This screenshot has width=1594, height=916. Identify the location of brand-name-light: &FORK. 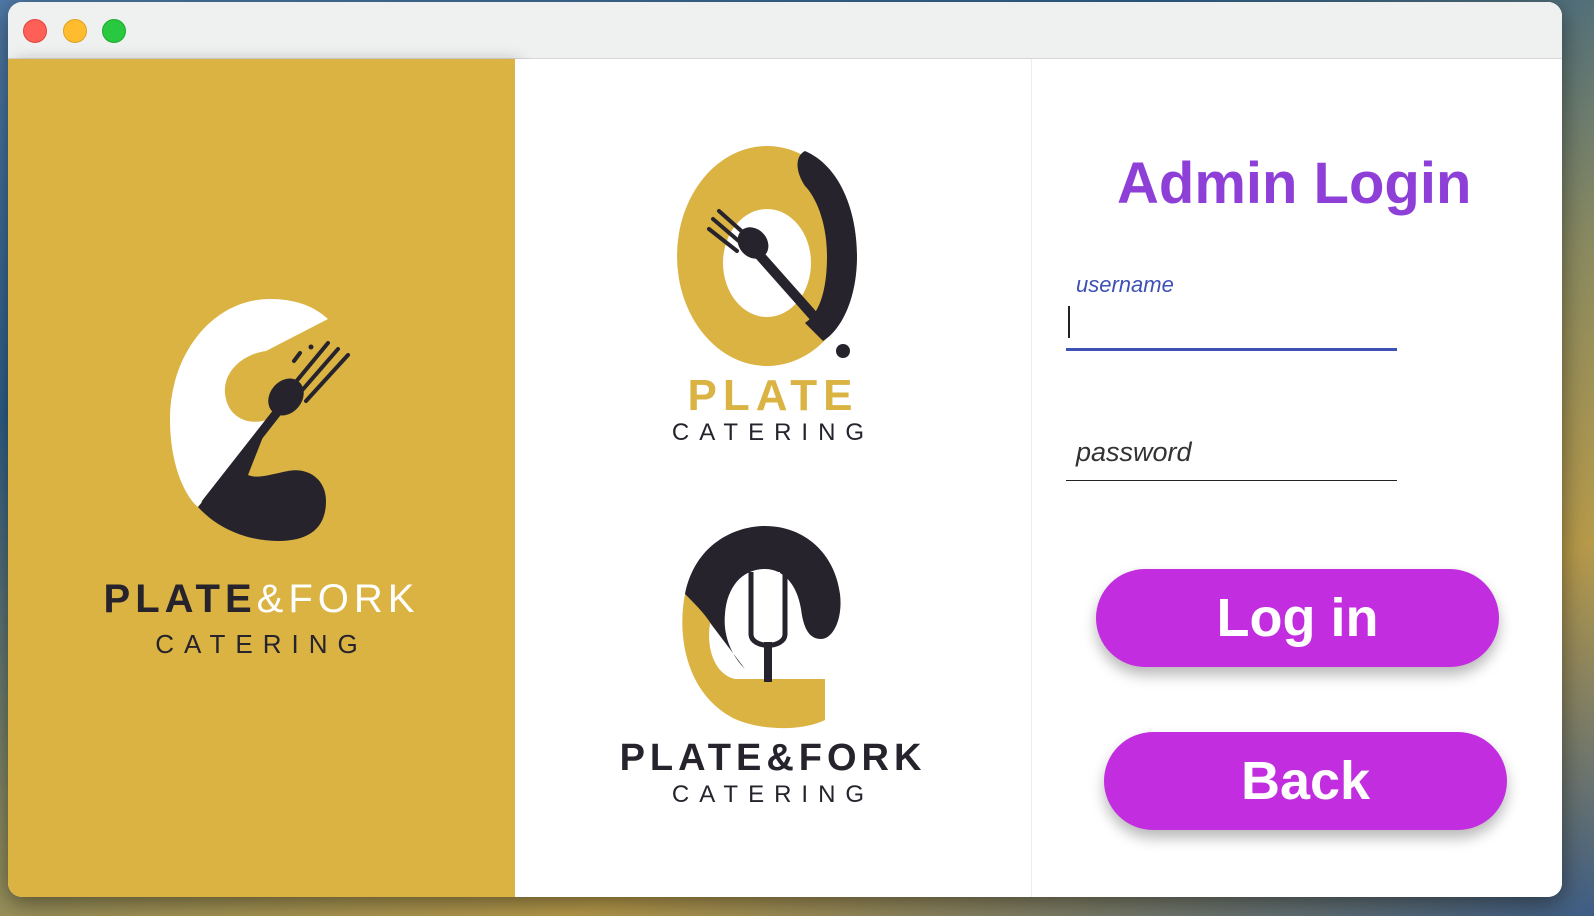
(338, 599).